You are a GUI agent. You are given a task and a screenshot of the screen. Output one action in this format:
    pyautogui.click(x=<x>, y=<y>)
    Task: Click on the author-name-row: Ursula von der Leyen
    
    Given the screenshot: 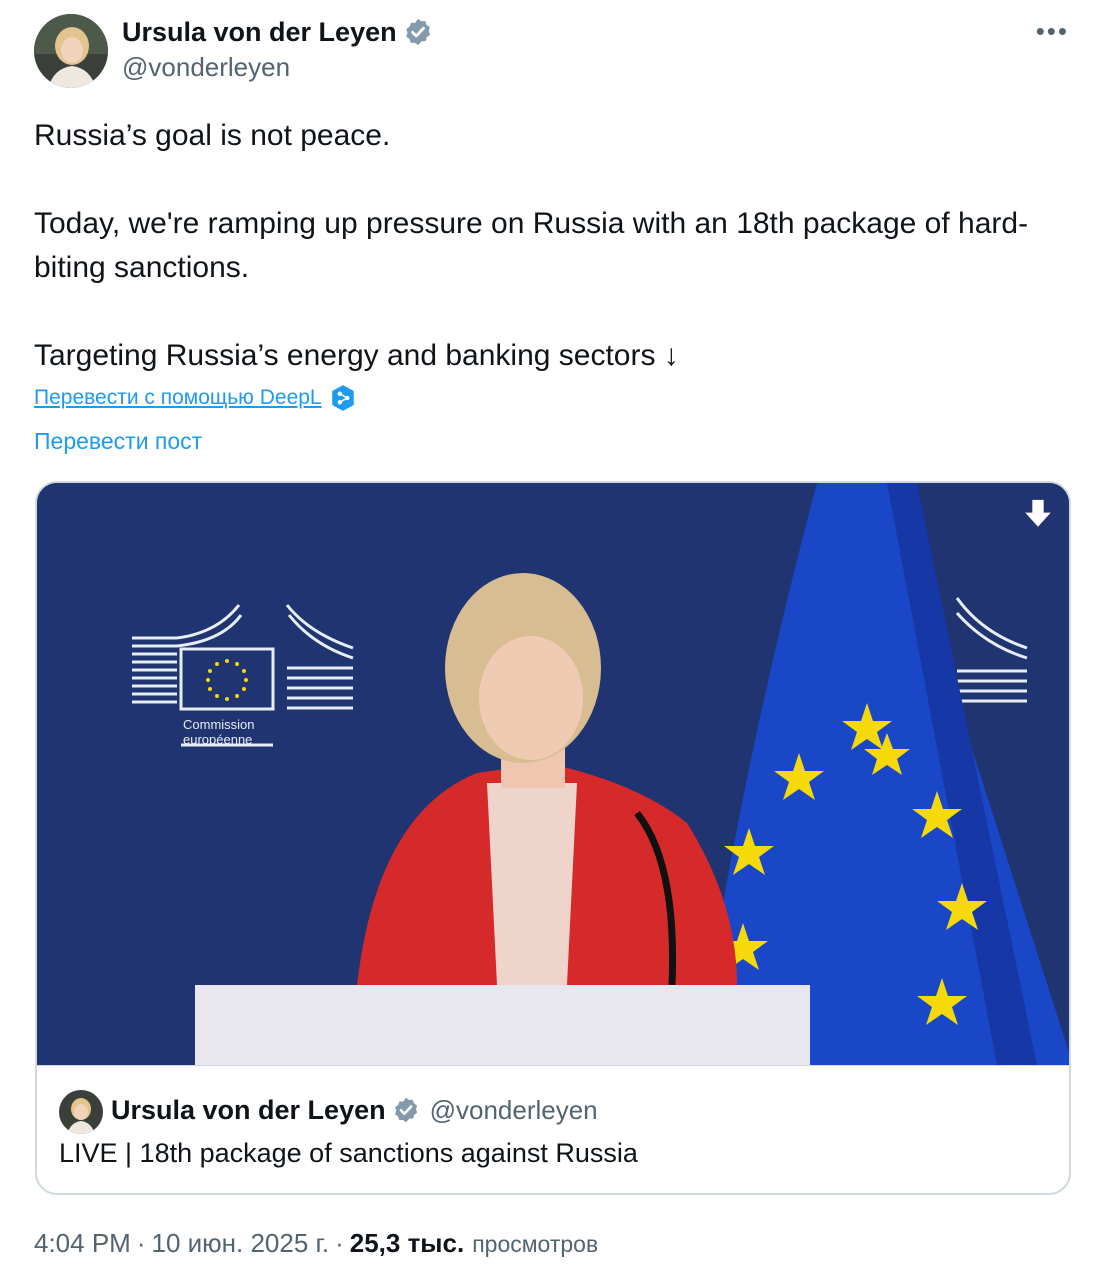 What is the action you would take?
    pyautogui.click(x=277, y=32)
    